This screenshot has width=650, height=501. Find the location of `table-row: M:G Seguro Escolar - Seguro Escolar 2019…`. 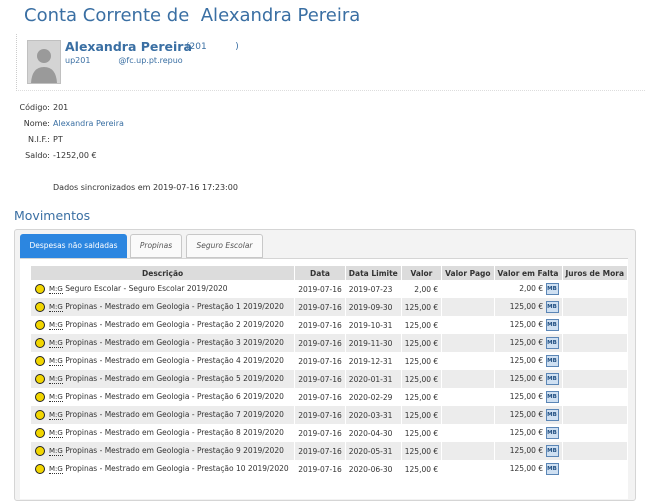

table-row: M:G Seguro Escolar - Seguro Escolar 2019… is located at coordinates (329, 289).